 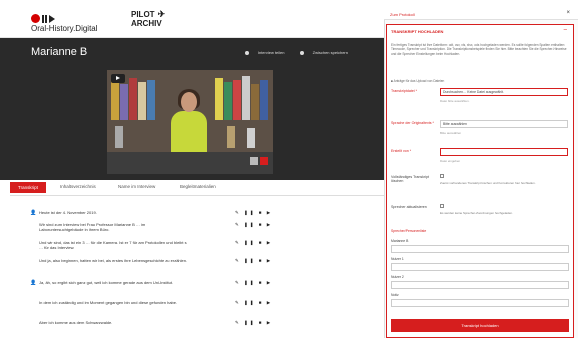 What do you see at coordinates (198, 186) in the screenshot?
I see `tab-begleitmaterialien: Begleitmaterialien` at bounding box center [198, 186].